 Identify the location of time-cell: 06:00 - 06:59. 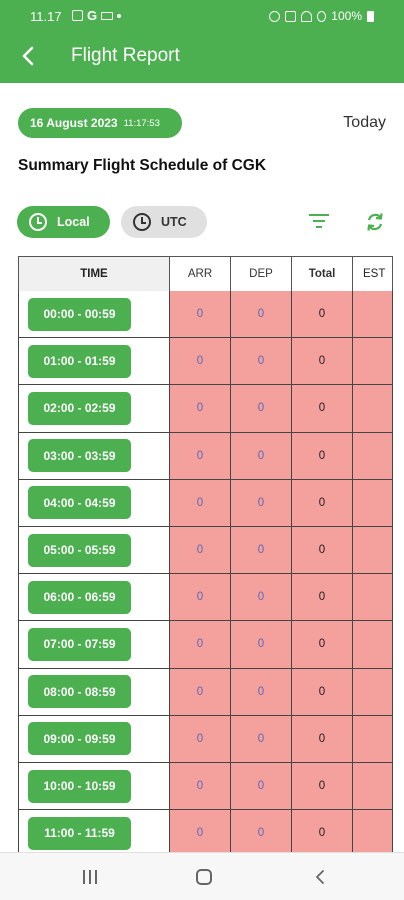
(94, 598).